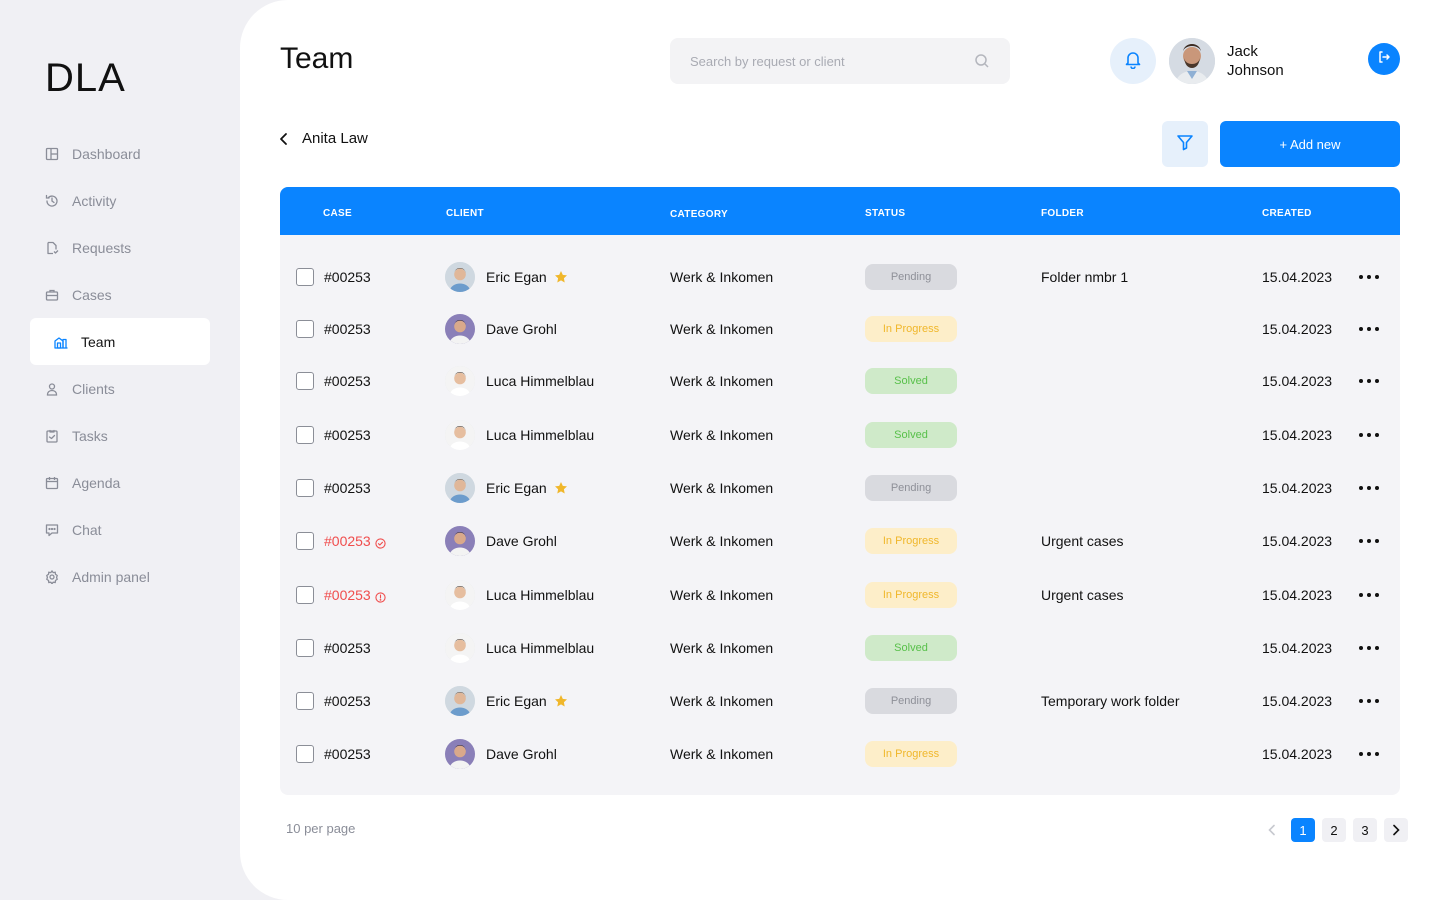  I want to click on column-header-status: STATUS, so click(885, 213).